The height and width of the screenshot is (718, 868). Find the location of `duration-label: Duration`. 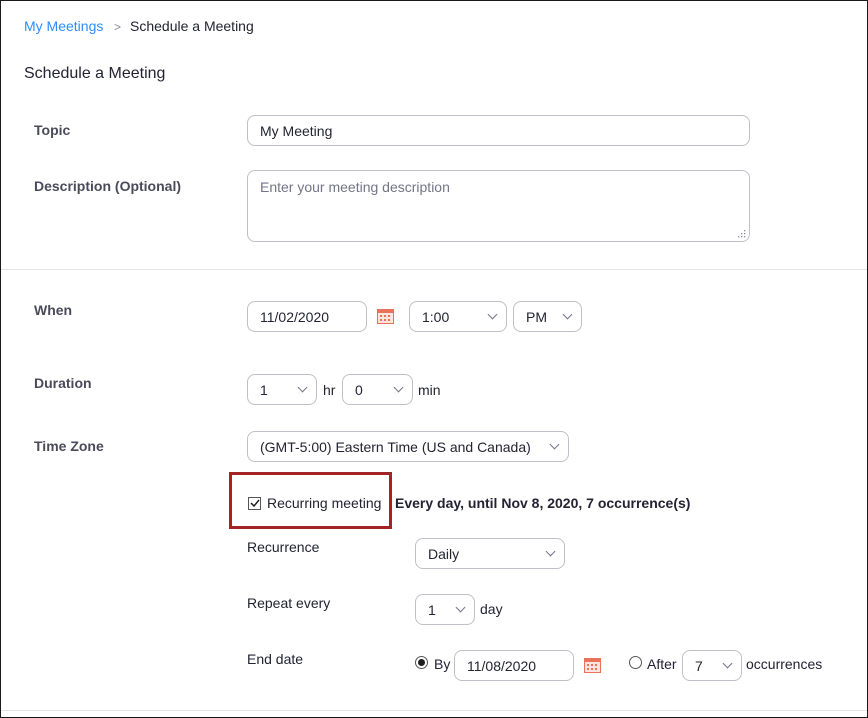

duration-label: Duration is located at coordinates (63, 383).